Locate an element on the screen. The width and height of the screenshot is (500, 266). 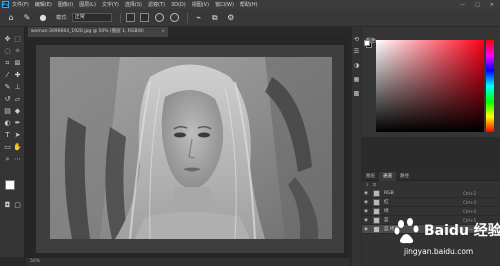
eyedropper-tool-icon: ⁄ is located at coordinates (7, 75).